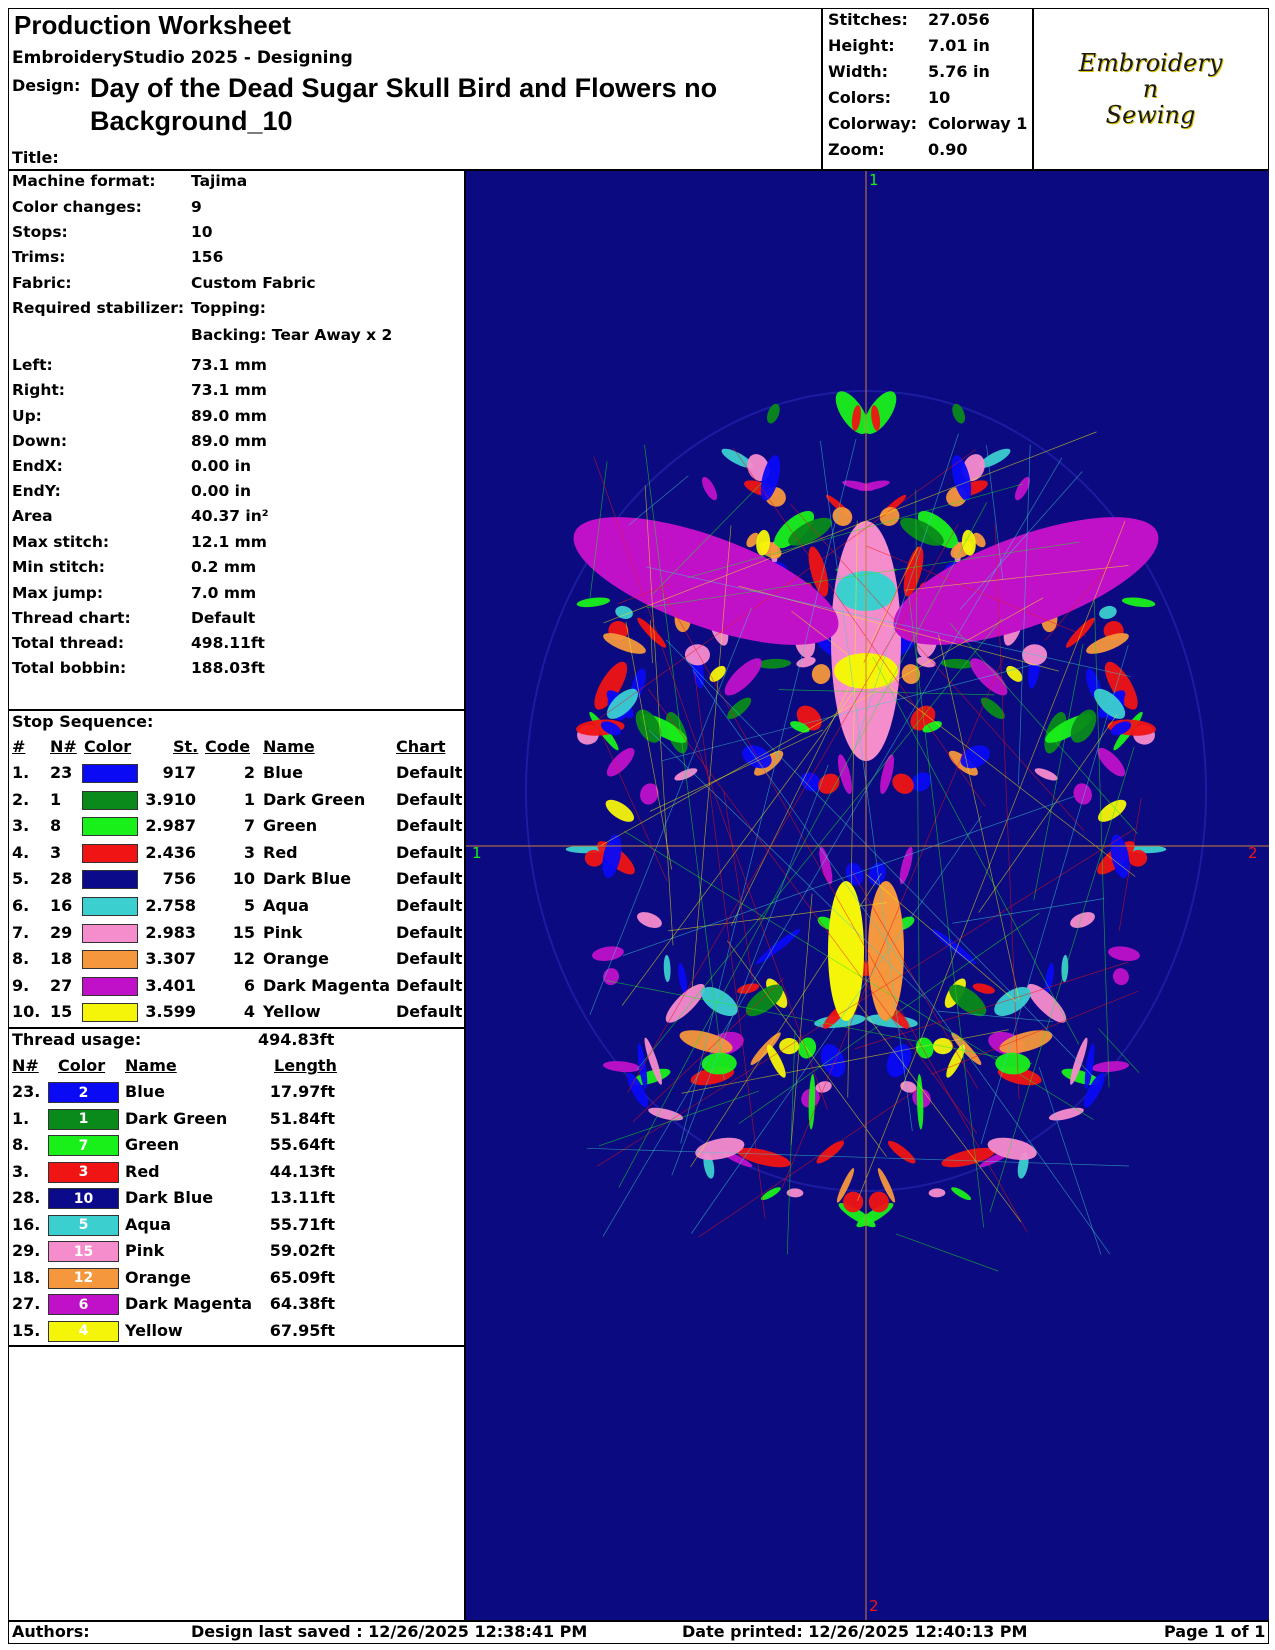 This screenshot has width=1275, height=1650. I want to click on info-label: Max stitch:, so click(61, 542).